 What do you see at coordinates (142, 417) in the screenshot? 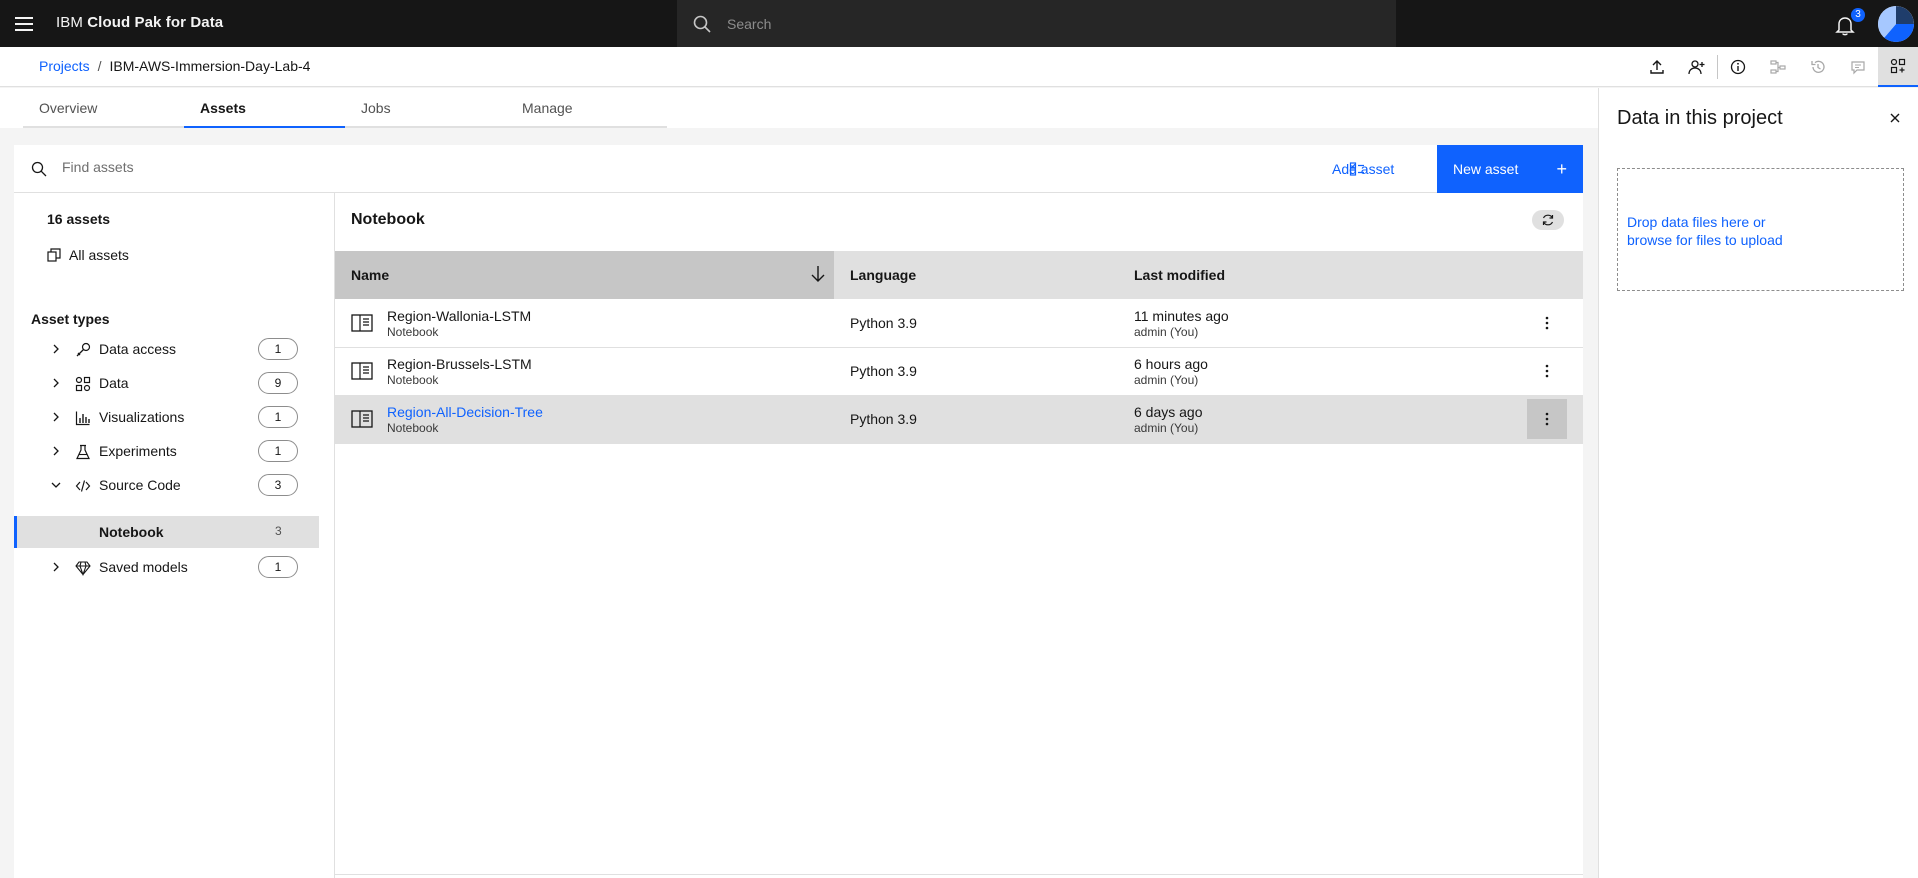
I see `asset-type-label: Visualizations` at bounding box center [142, 417].